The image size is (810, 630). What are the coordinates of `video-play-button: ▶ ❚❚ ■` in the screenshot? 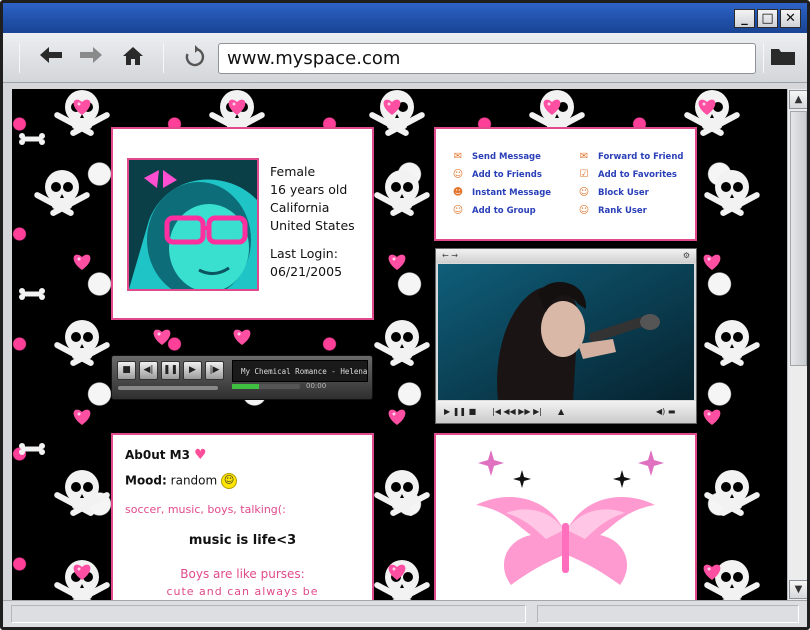 It's located at (460, 412).